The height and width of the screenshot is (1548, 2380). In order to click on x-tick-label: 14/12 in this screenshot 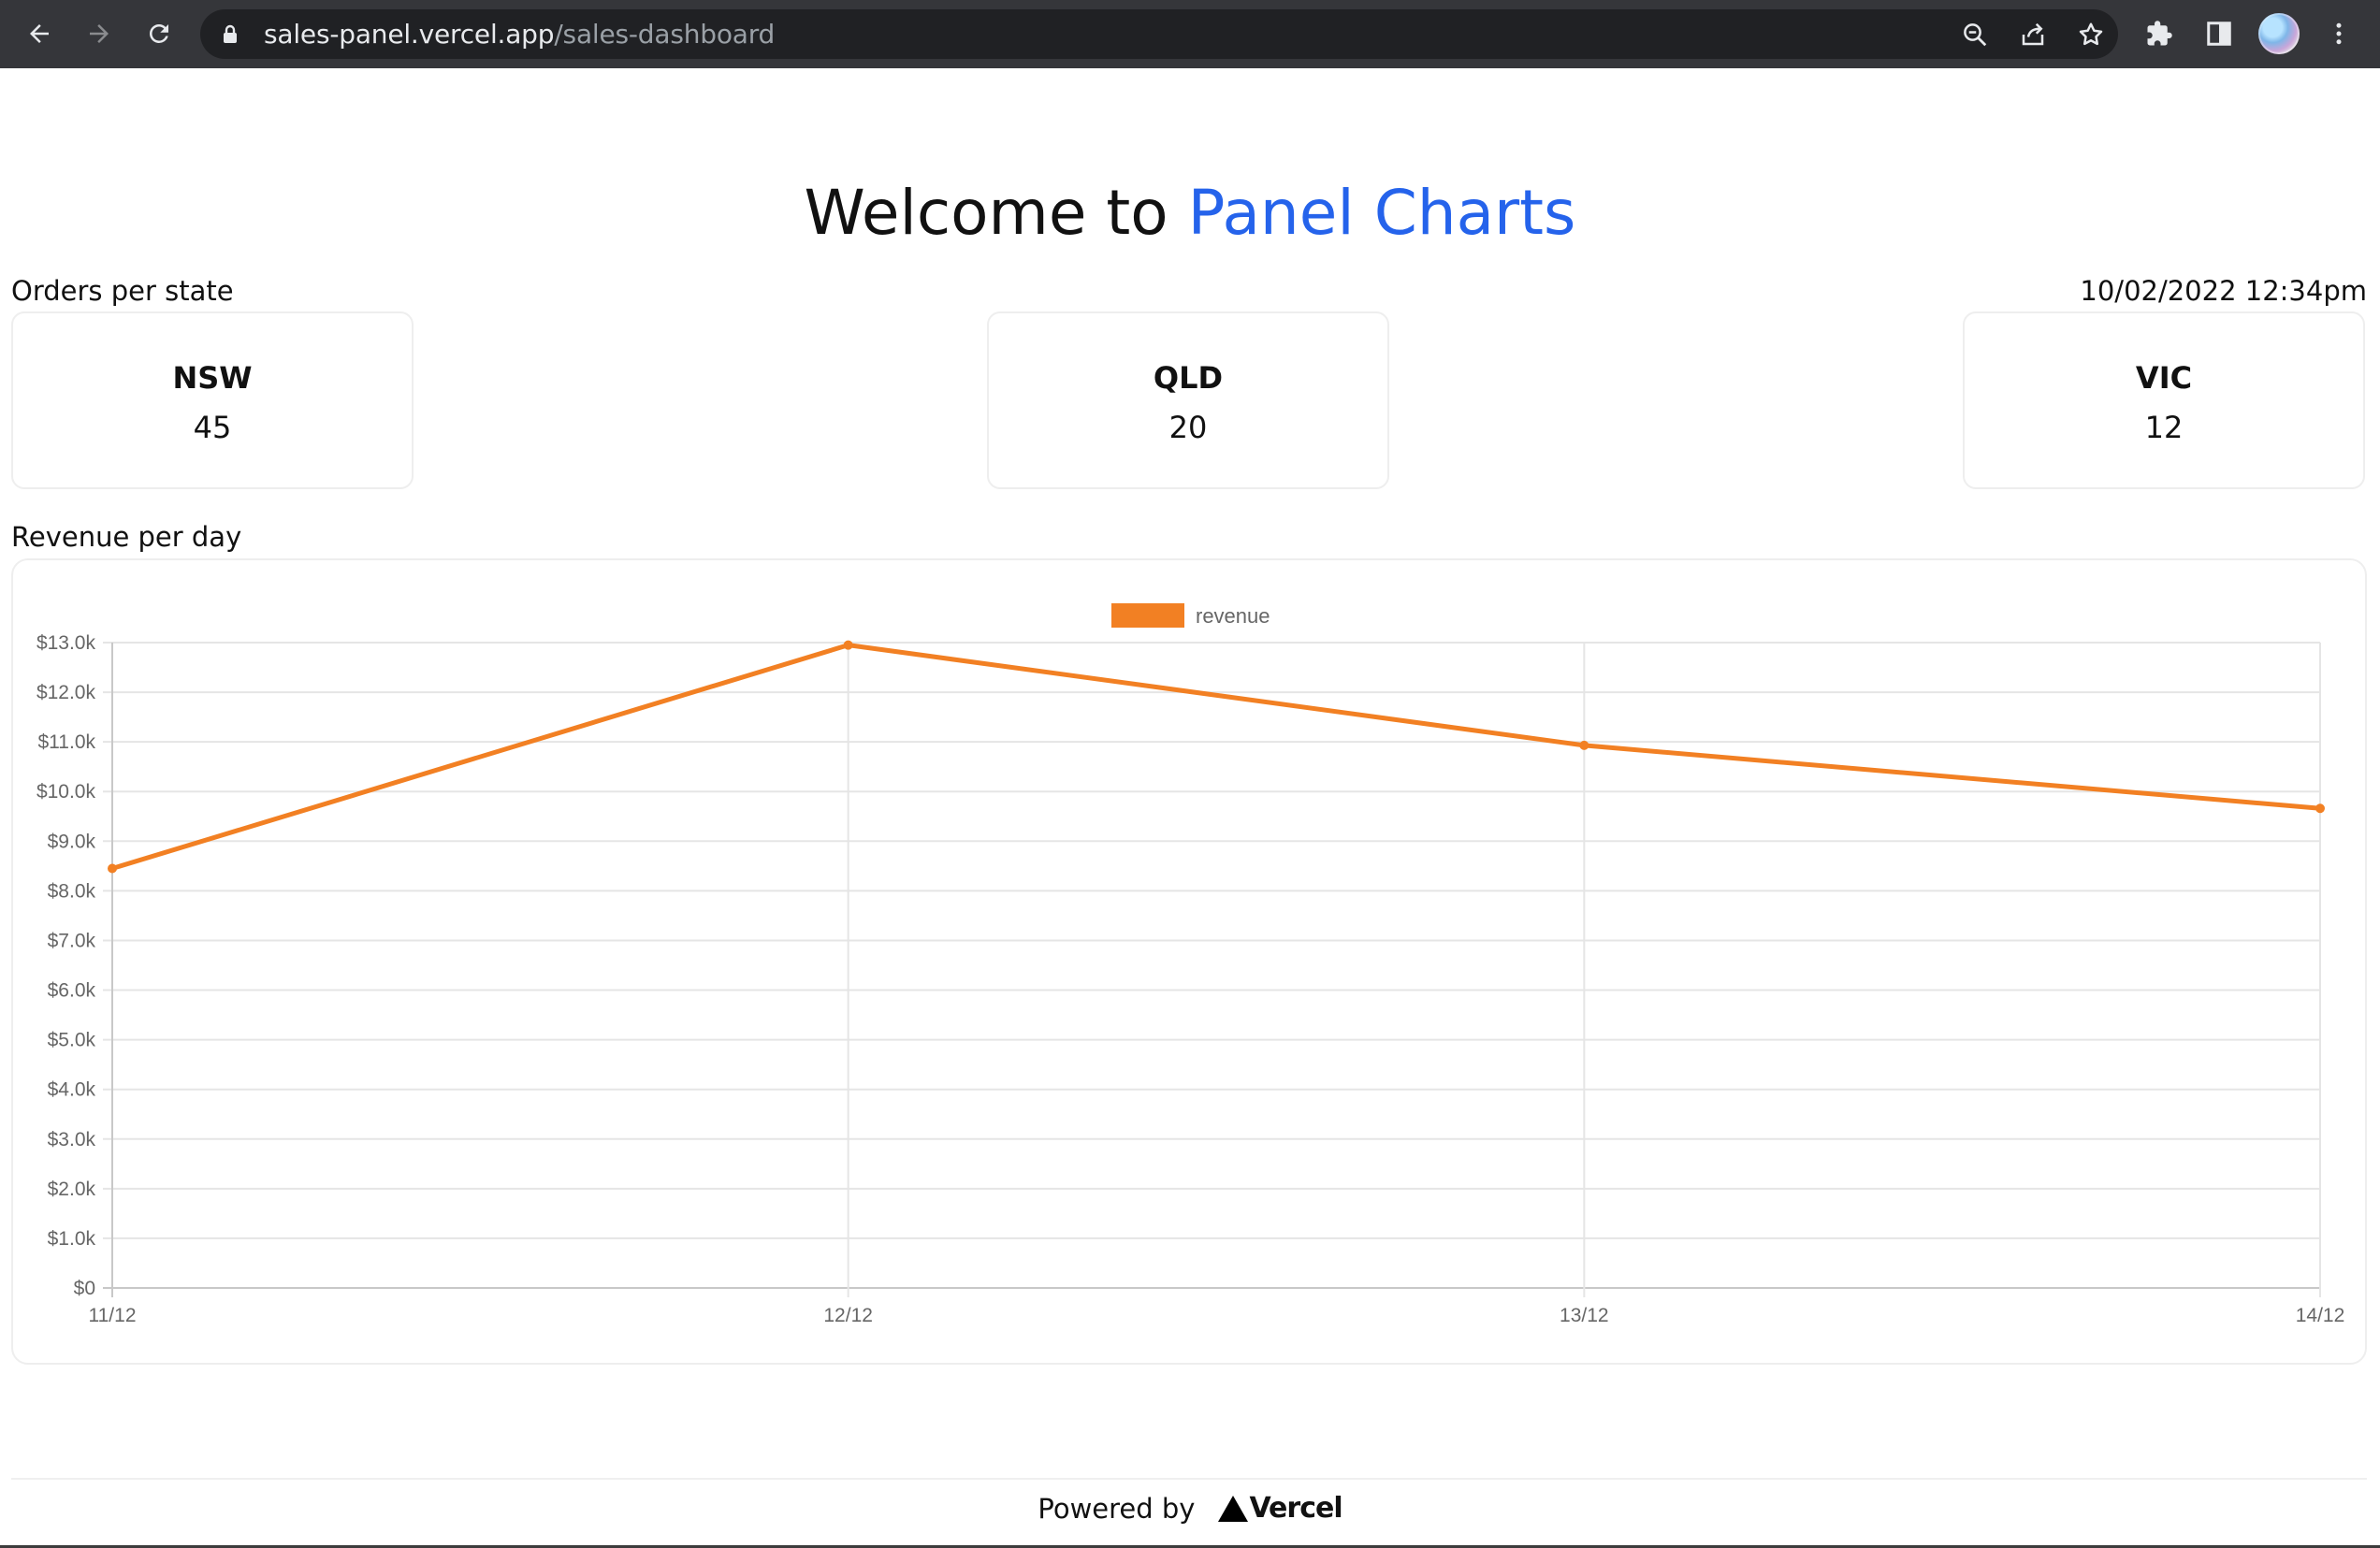, I will do `click(2320, 1315)`.